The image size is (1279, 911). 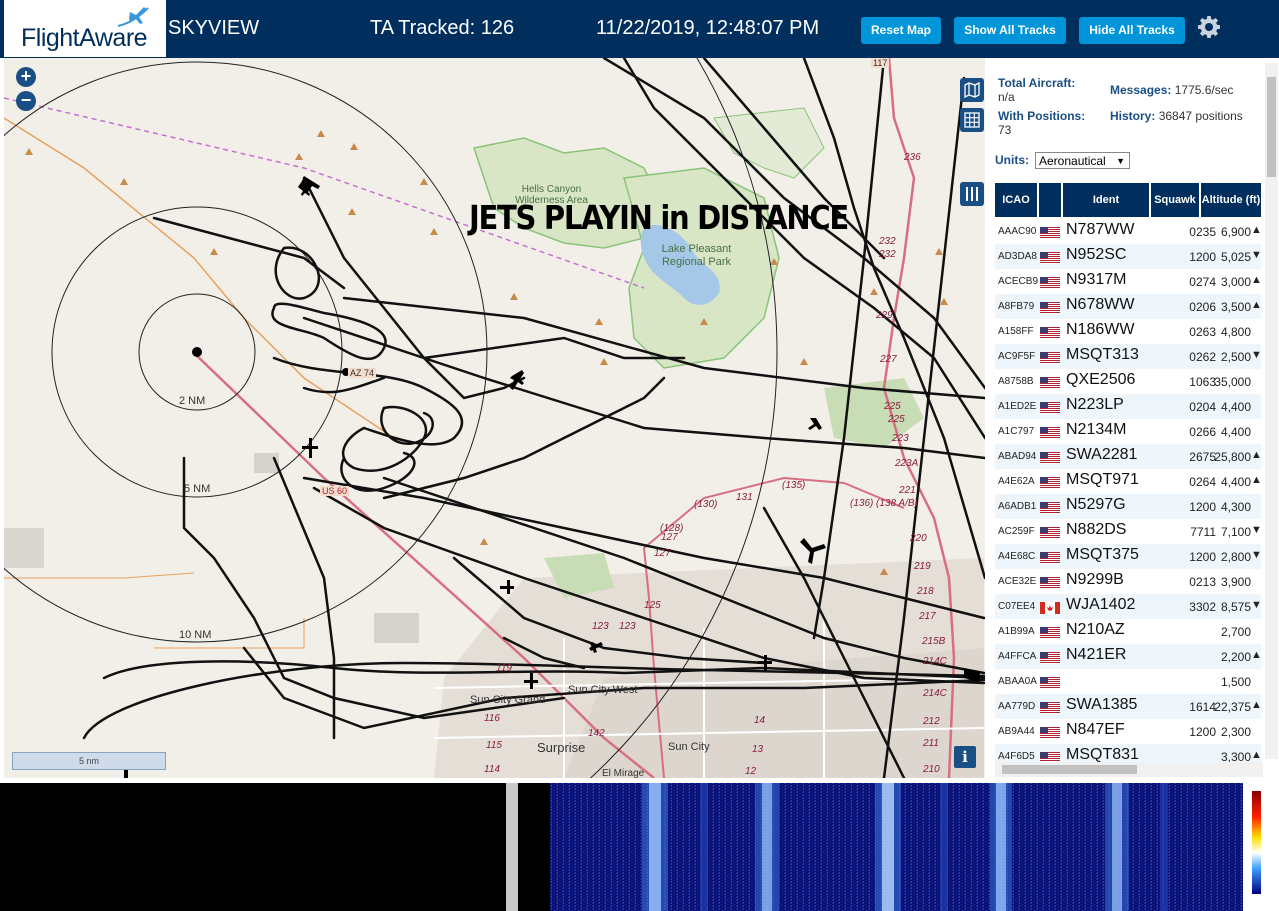 What do you see at coordinates (1016, 481) in the screenshot?
I see `cell-icao: A4E62A` at bounding box center [1016, 481].